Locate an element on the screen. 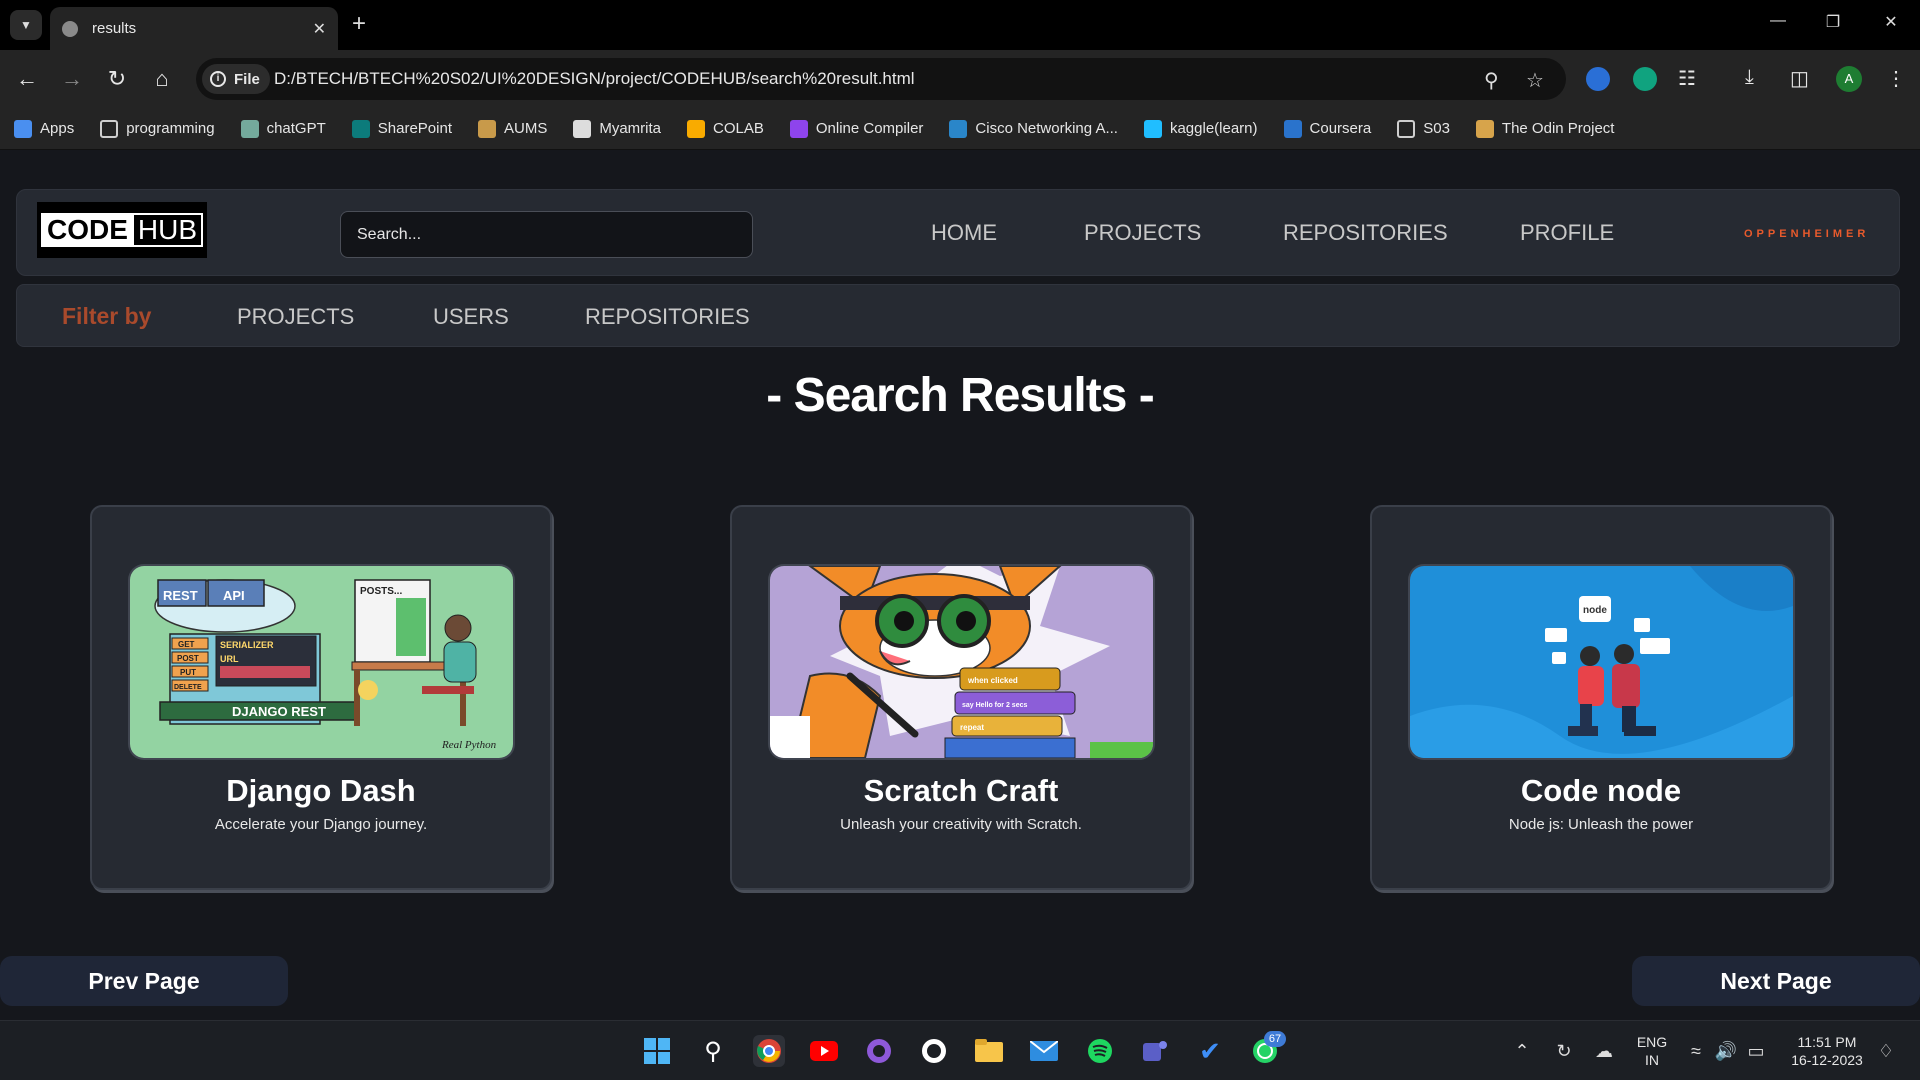 The width and height of the screenshot is (1920, 1080). file-explorer-icon is located at coordinates (989, 1051).